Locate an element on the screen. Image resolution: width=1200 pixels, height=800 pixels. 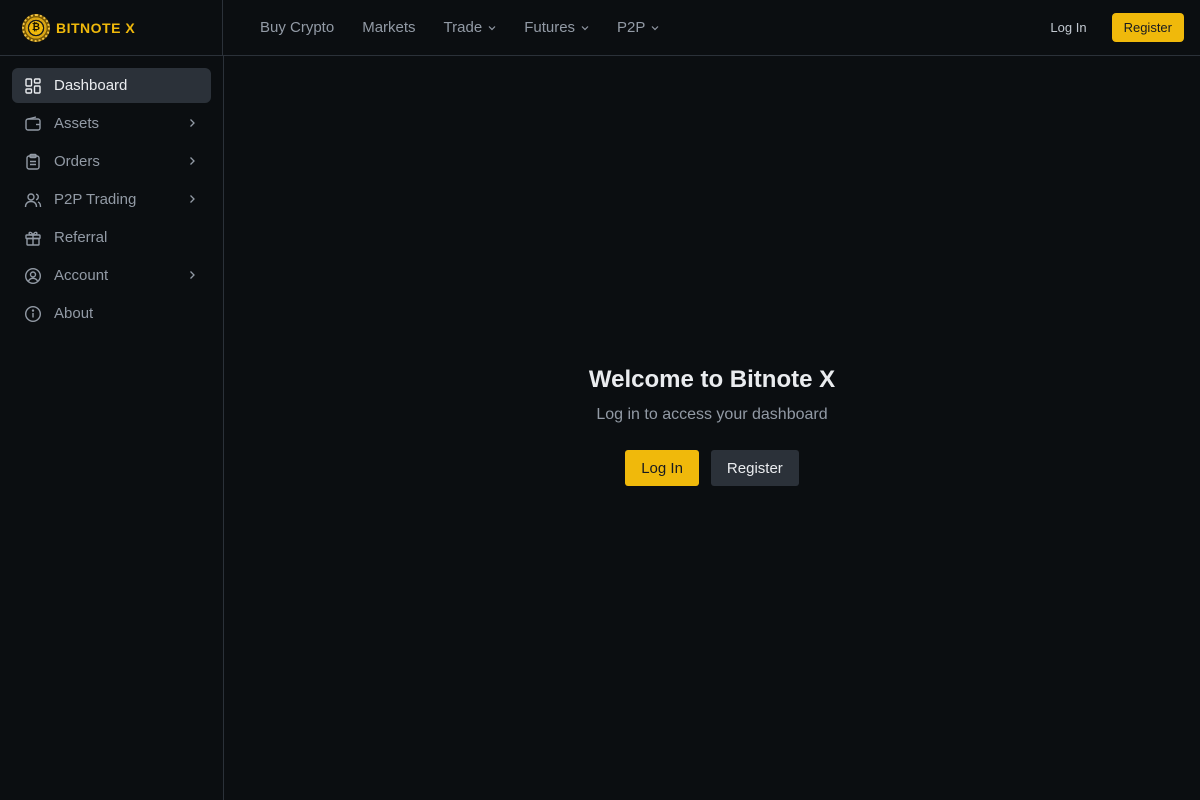
login-button: Log In is located at coordinates (662, 468).